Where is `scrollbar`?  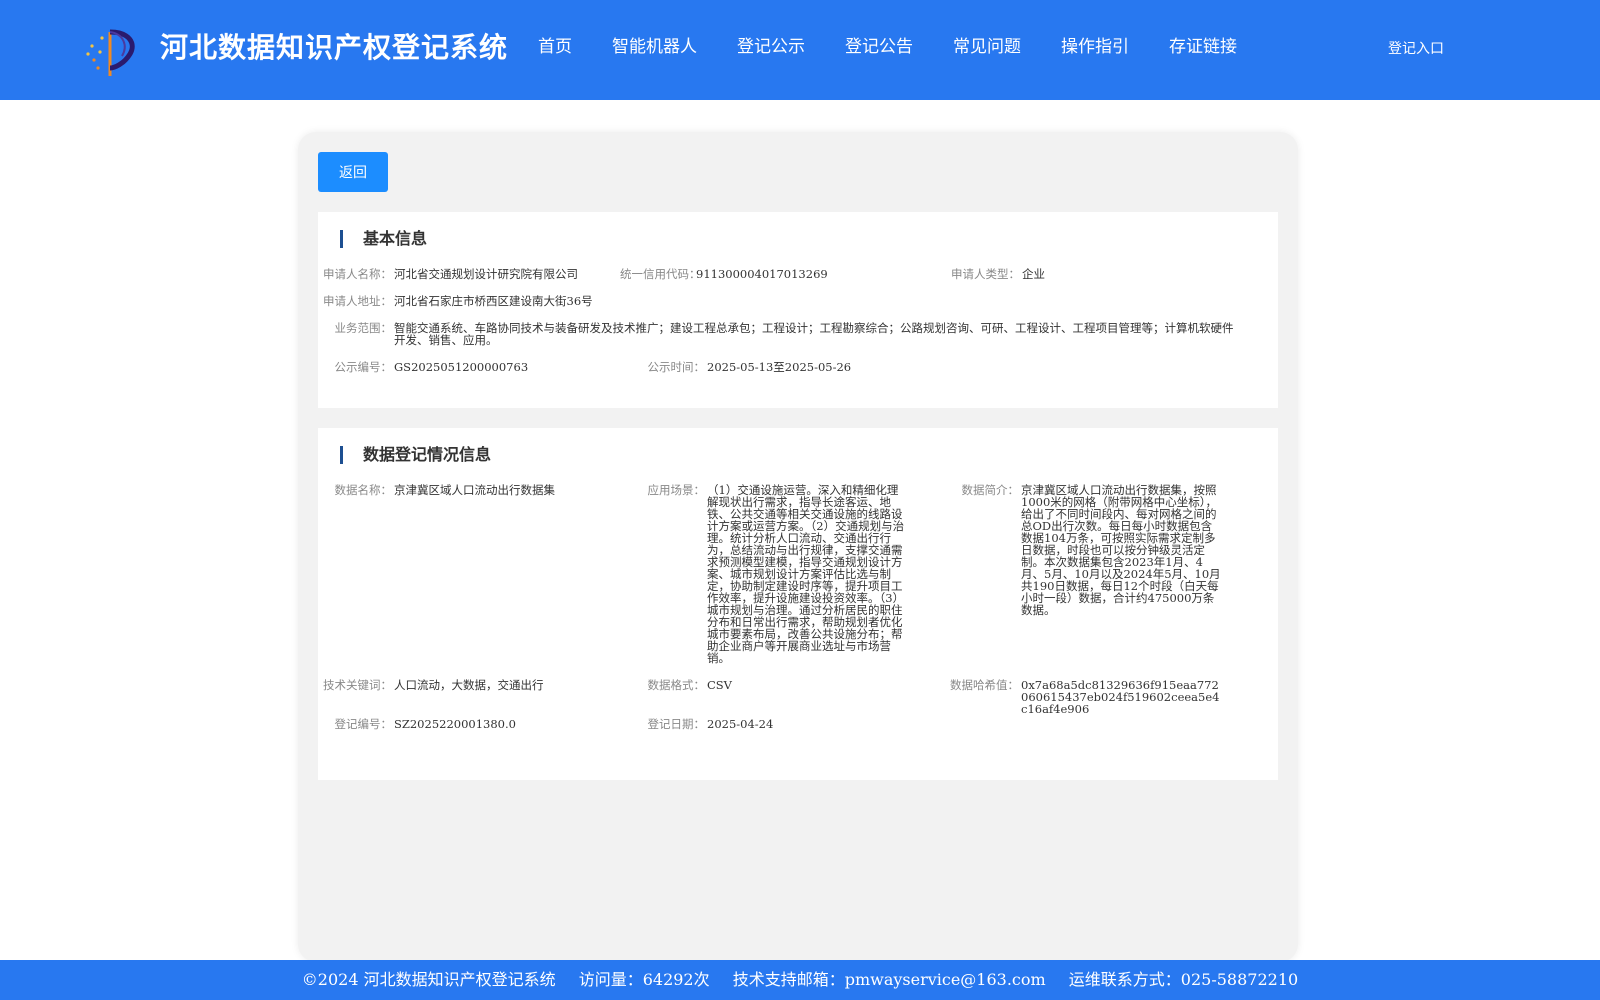 scrollbar is located at coordinates (1596, 500).